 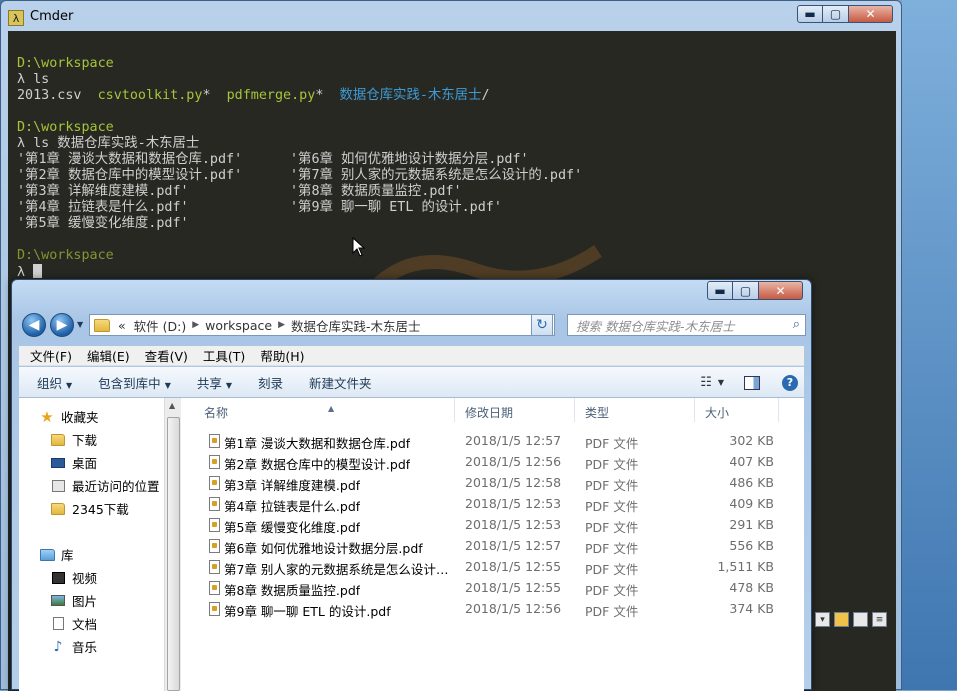 What do you see at coordinates (790, 382) in the screenshot?
I see `help-icon: ?` at bounding box center [790, 382].